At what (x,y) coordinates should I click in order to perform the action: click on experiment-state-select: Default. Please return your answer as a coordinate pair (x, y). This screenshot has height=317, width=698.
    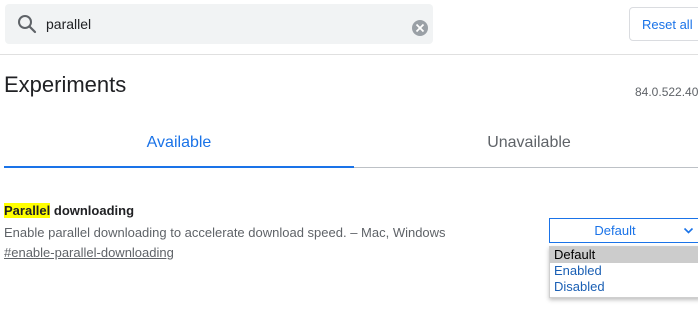
    Looking at the image, I should click on (623, 230).